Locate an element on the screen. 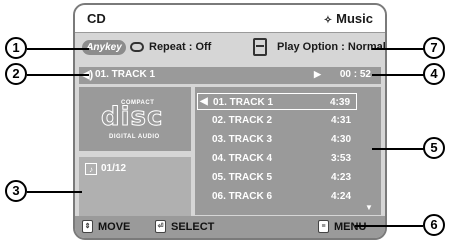 The width and height of the screenshot is (450, 244). mode-label: Music is located at coordinates (354, 18).